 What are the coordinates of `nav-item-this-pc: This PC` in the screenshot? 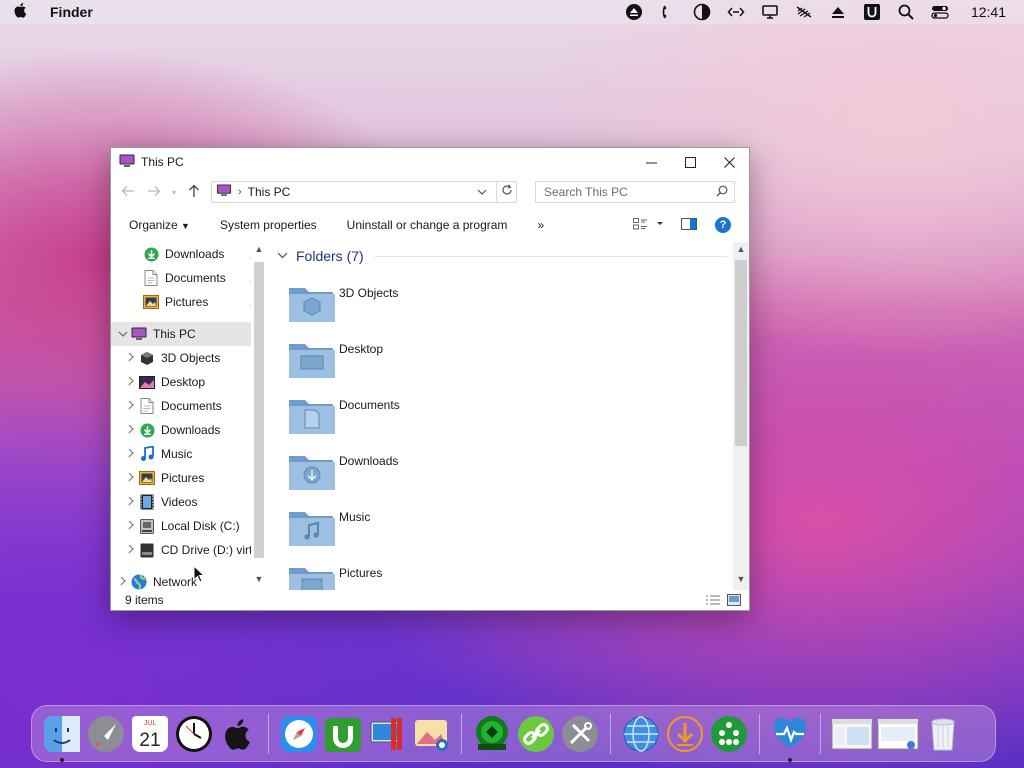 It's located at (189, 334).